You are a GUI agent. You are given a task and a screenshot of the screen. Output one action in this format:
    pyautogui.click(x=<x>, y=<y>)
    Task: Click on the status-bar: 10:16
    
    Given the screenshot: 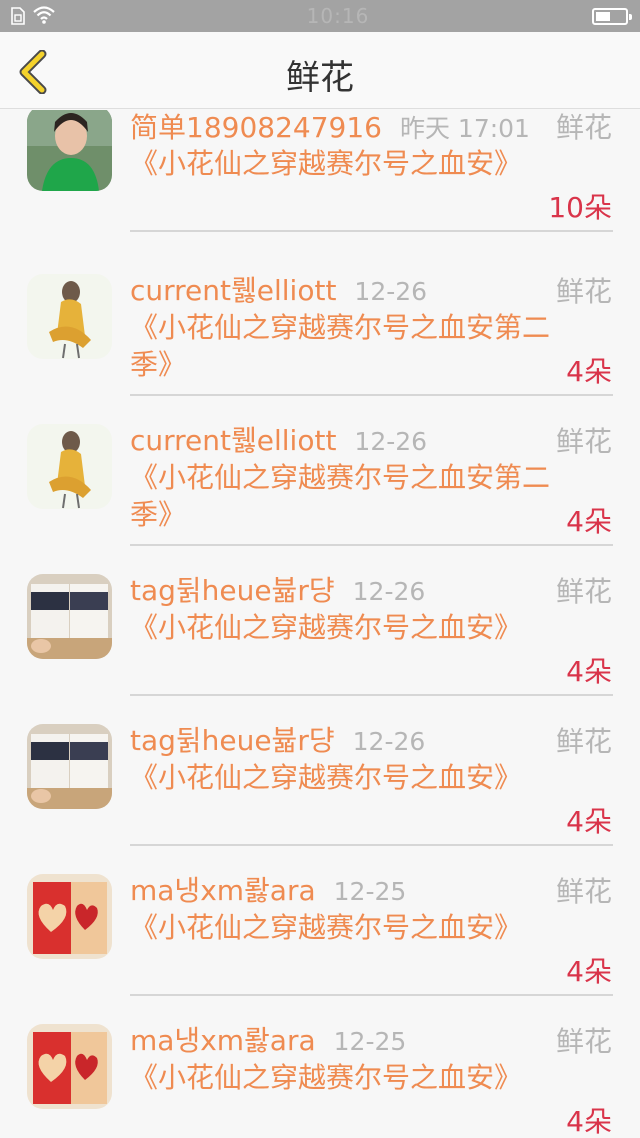 What is the action you would take?
    pyautogui.click(x=320, y=16)
    